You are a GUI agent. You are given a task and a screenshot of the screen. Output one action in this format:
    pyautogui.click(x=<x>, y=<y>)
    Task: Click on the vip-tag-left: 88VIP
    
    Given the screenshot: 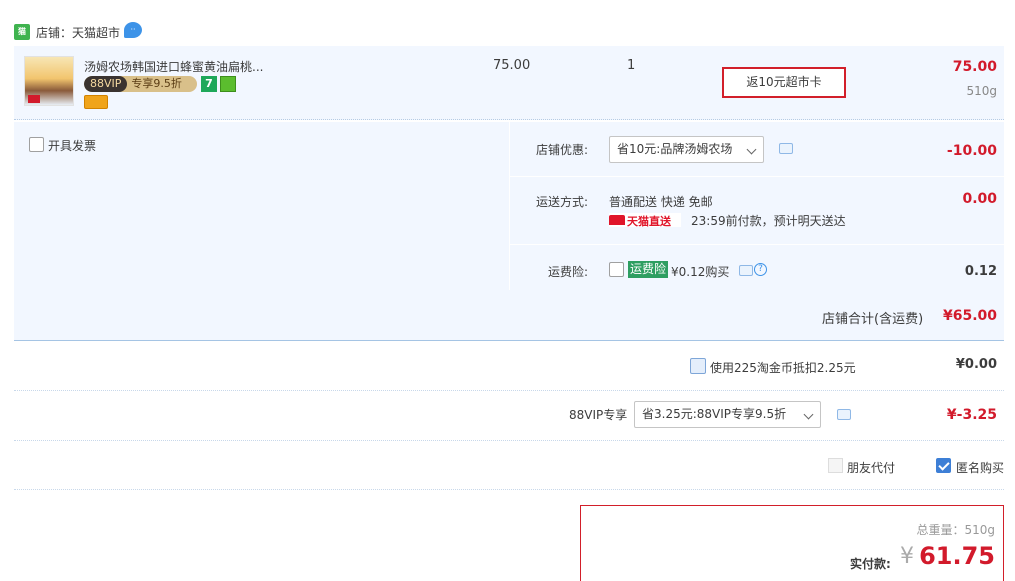 What is the action you would take?
    pyautogui.click(x=106, y=84)
    